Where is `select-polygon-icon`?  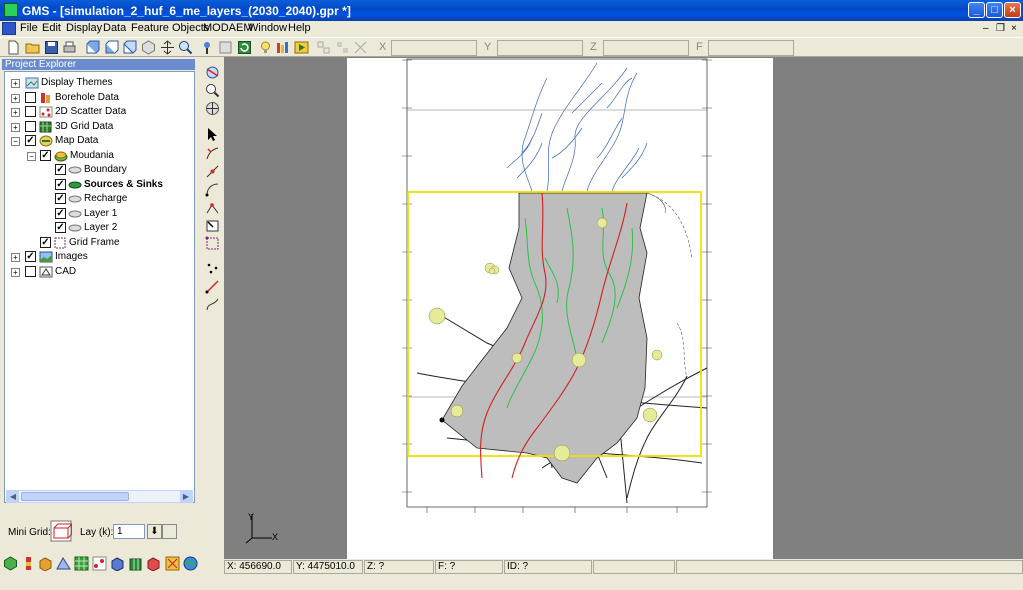 select-polygon-icon is located at coordinates (212, 225).